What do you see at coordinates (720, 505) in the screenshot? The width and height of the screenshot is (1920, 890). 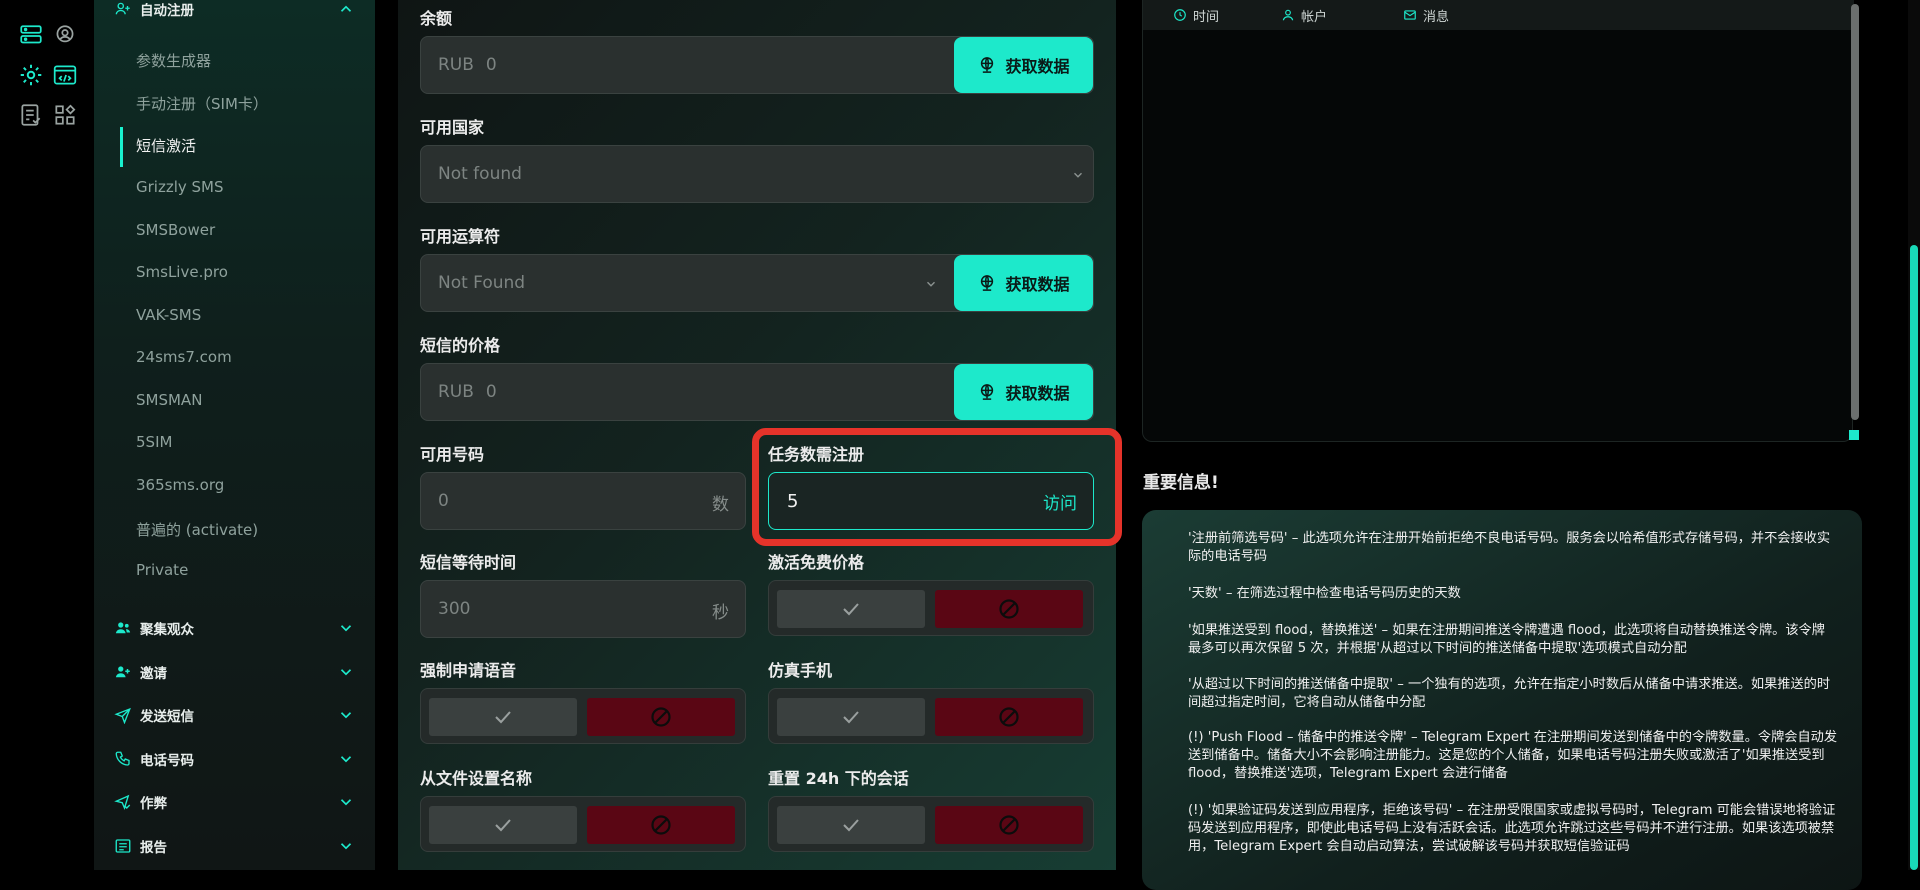 I see `unit-suffix: 数` at bounding box center [720, 505].